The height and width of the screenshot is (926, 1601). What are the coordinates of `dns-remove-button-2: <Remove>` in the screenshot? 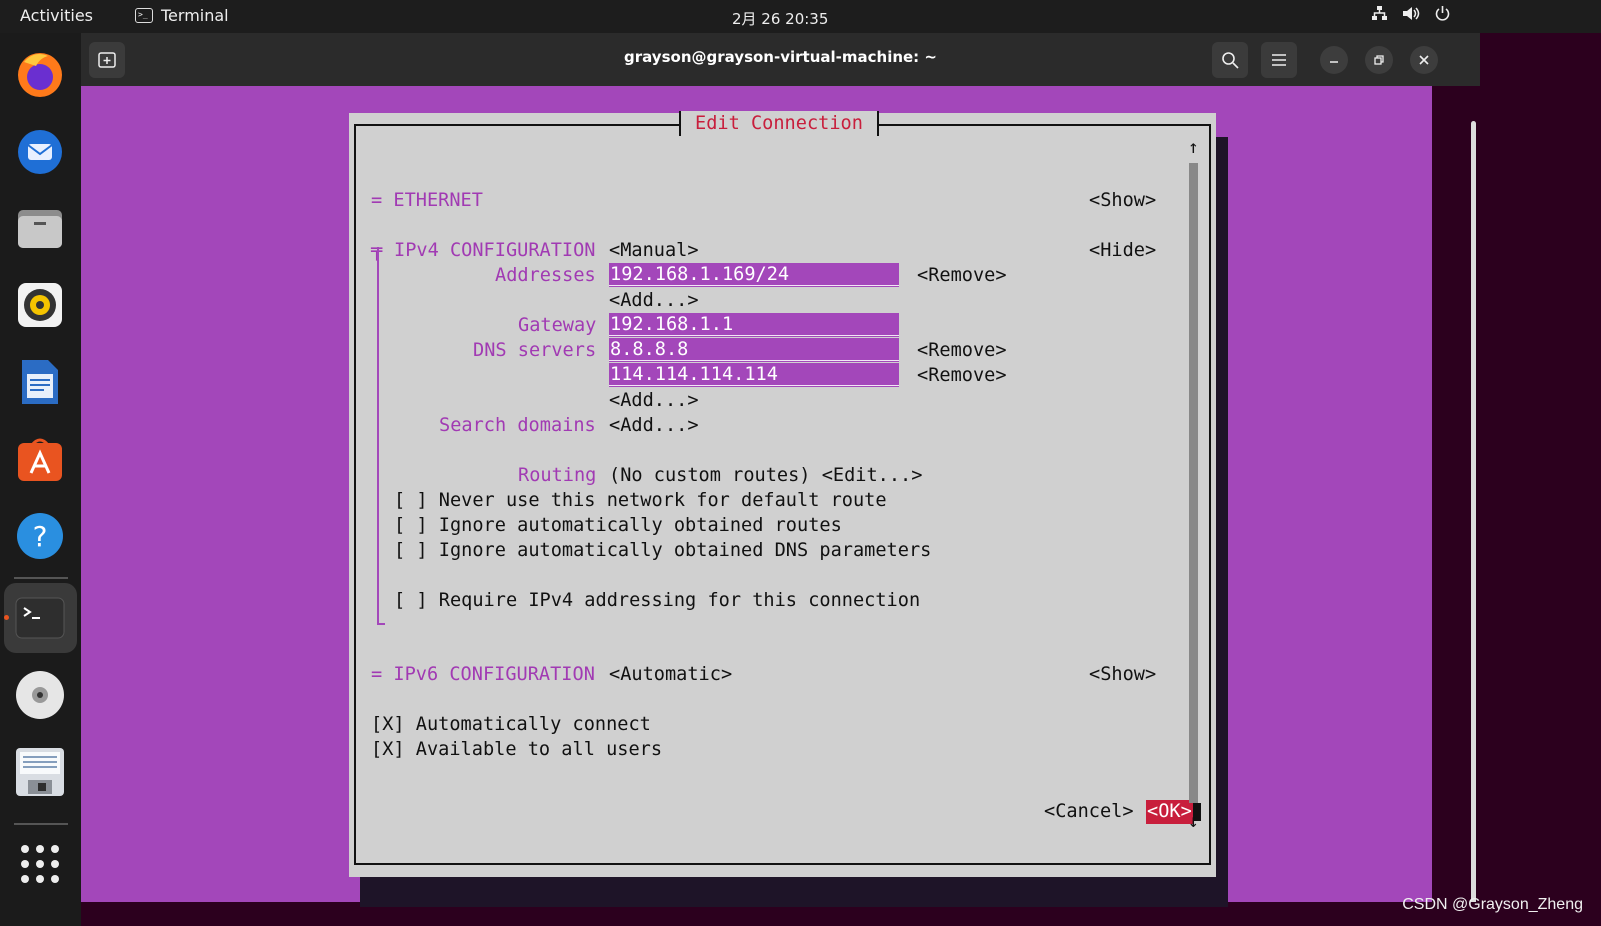 It's located at (962, 376).